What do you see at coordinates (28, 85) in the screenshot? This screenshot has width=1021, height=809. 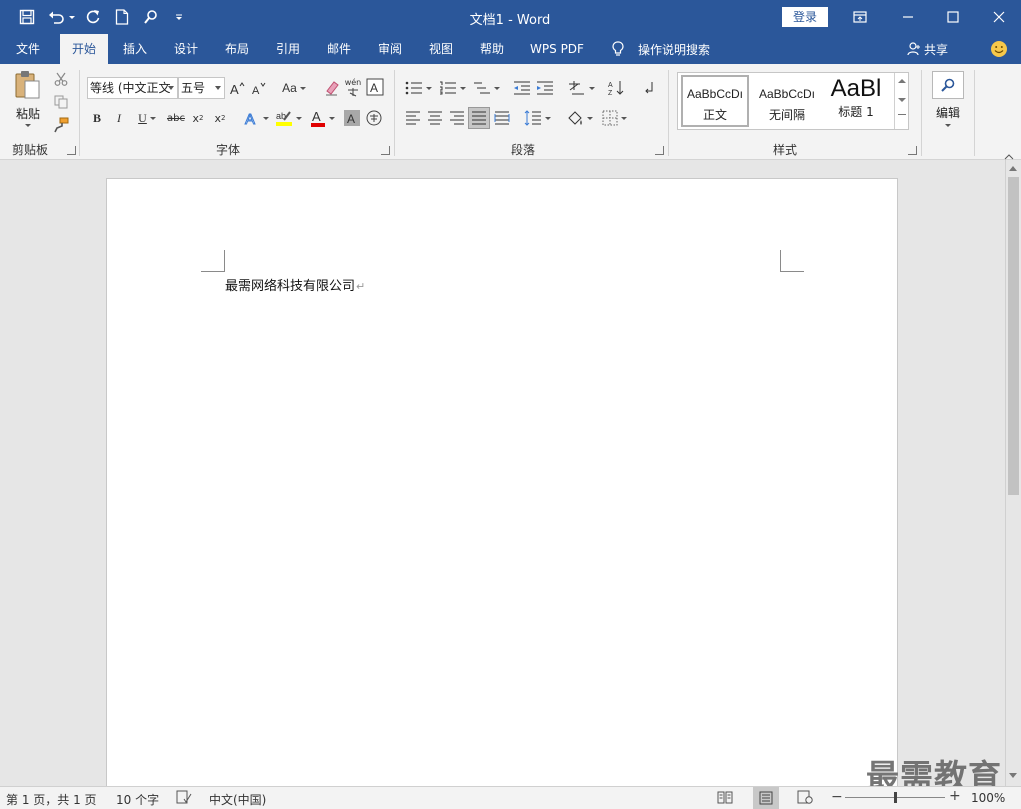 I see `paste-icon` at bounding box center [28, 85].